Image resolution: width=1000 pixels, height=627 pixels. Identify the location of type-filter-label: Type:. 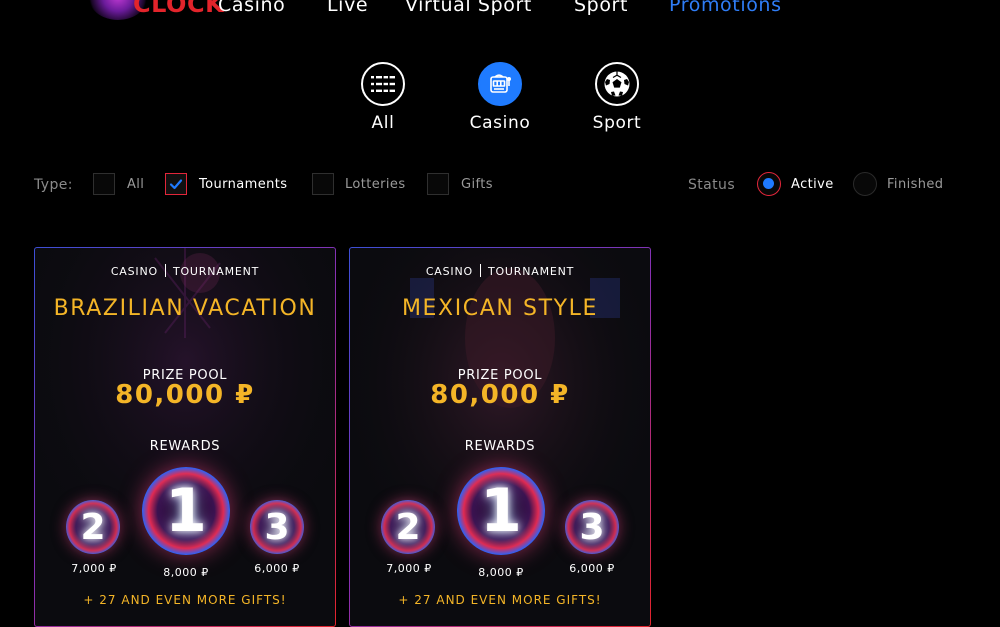
(53, 185).